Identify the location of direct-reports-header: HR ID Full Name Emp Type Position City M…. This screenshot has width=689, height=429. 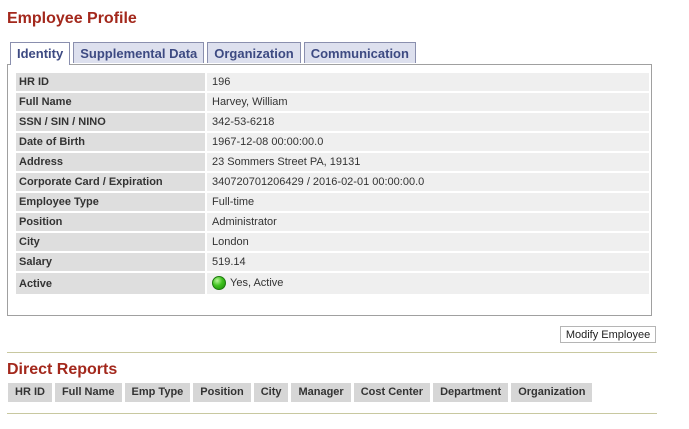
(301, 392).